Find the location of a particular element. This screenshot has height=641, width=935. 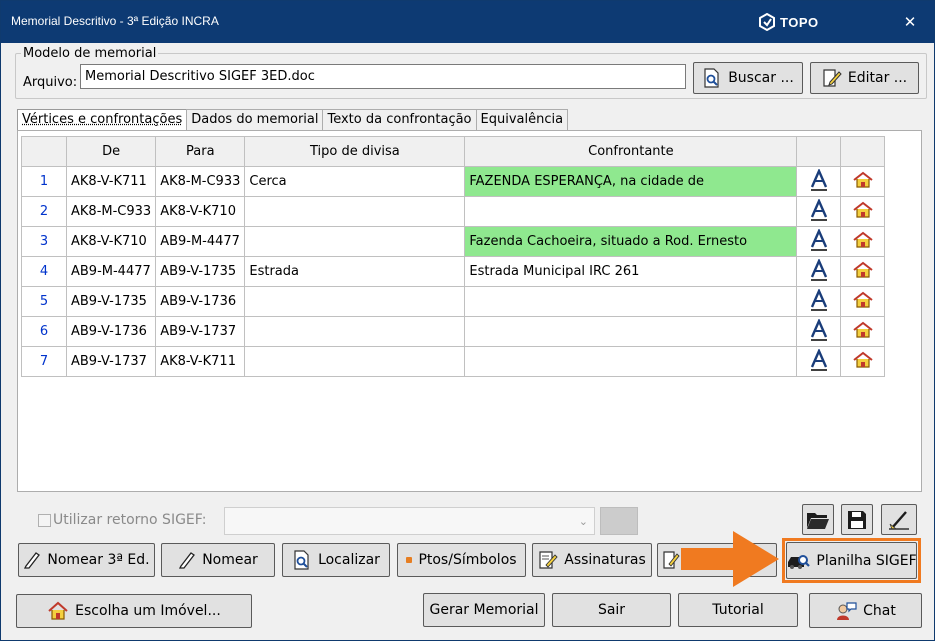

tab-vertices: Vértices e confrontações is located at coordinates (102, 120).